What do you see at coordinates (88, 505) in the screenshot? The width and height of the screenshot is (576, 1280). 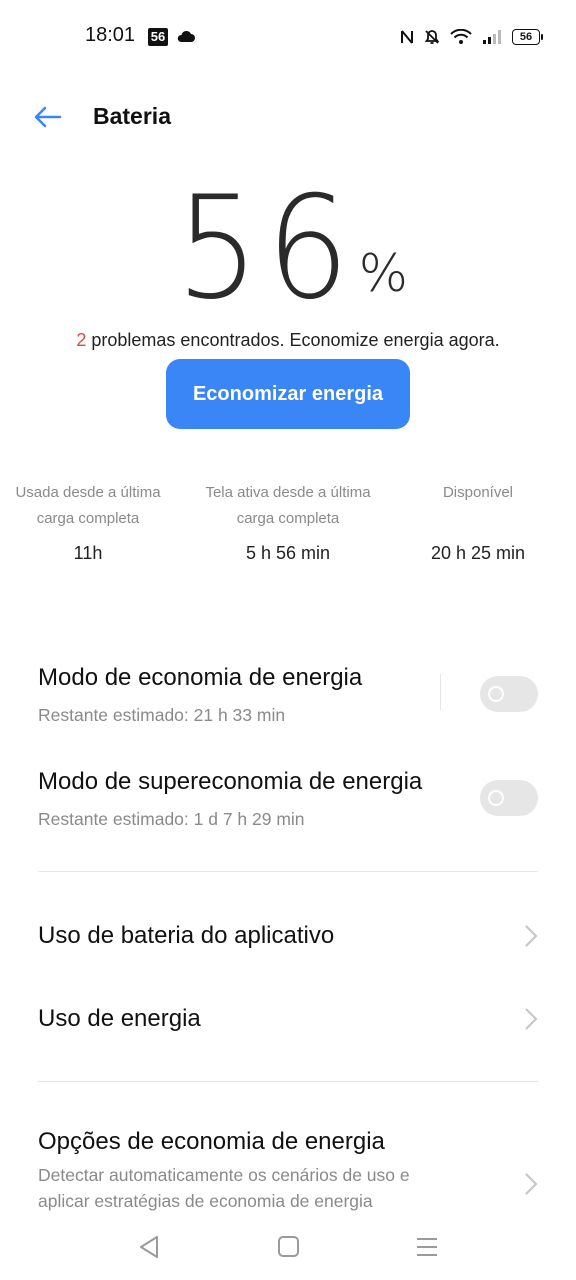 I see `stat-label: Usada desde a última carga completa` at bounding box center [88, 505].